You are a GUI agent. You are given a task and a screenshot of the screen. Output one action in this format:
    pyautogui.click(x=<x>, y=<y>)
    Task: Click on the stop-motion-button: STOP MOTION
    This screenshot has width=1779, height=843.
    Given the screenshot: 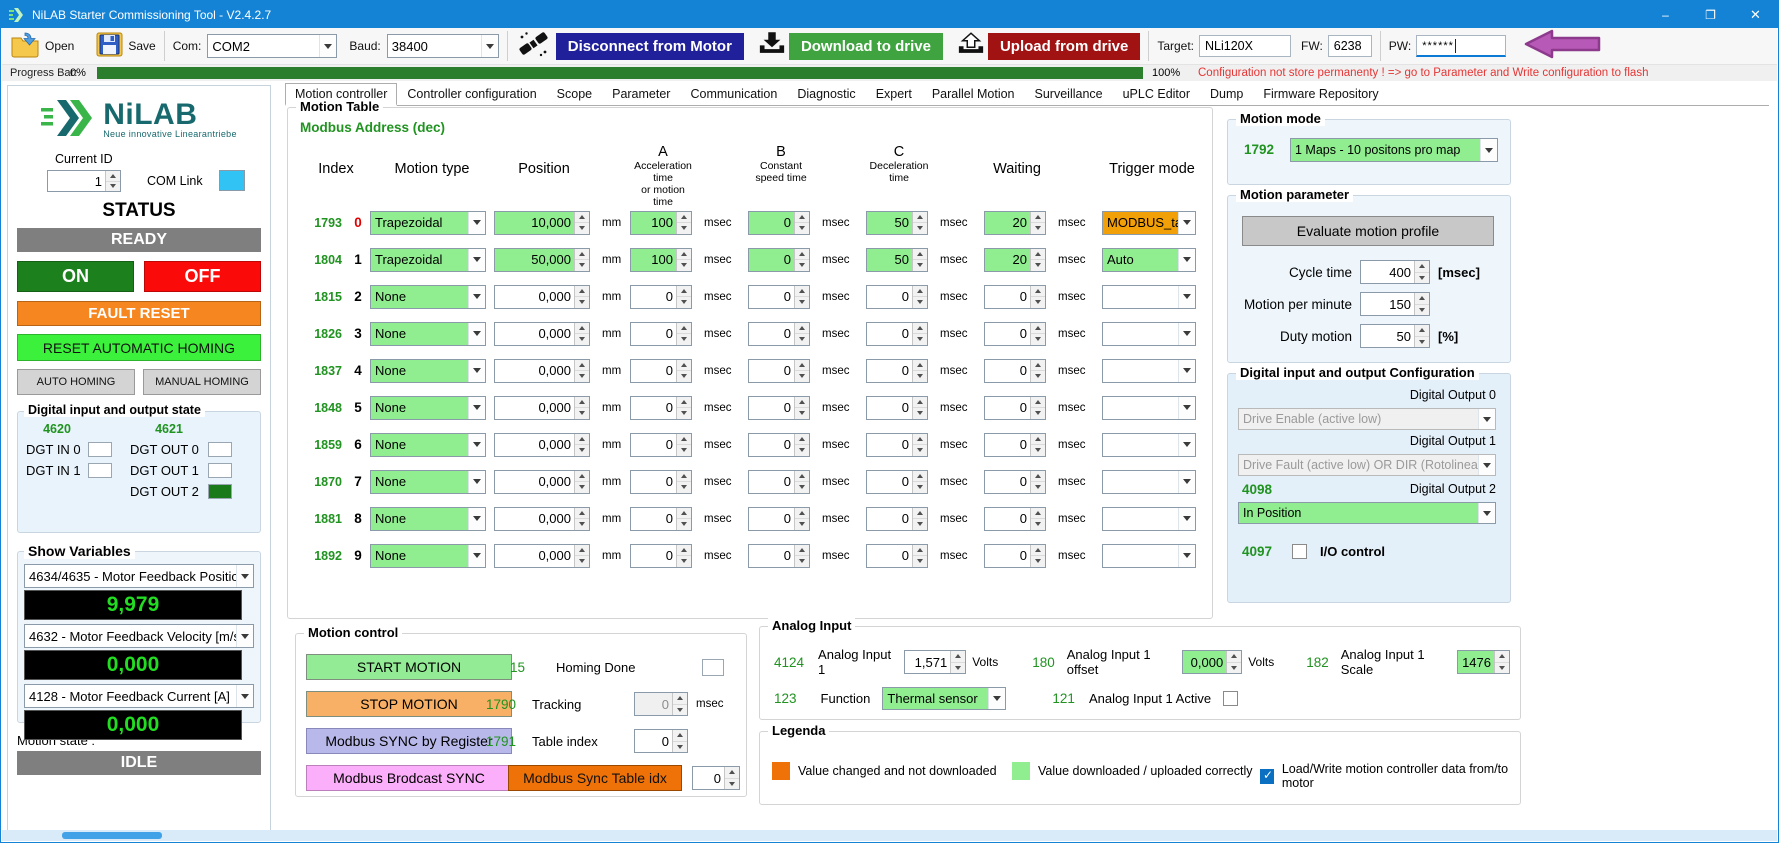 What is the action you would take?
    pyautogui.click(x=409, y=704)
    